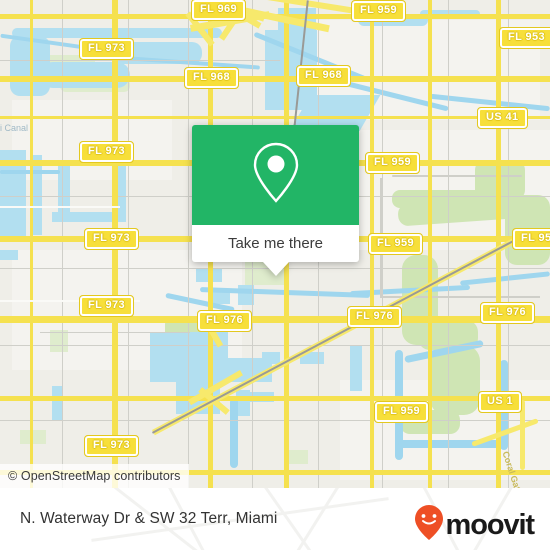  I want to click on moovit-logo: moovit, so click(475, 525).